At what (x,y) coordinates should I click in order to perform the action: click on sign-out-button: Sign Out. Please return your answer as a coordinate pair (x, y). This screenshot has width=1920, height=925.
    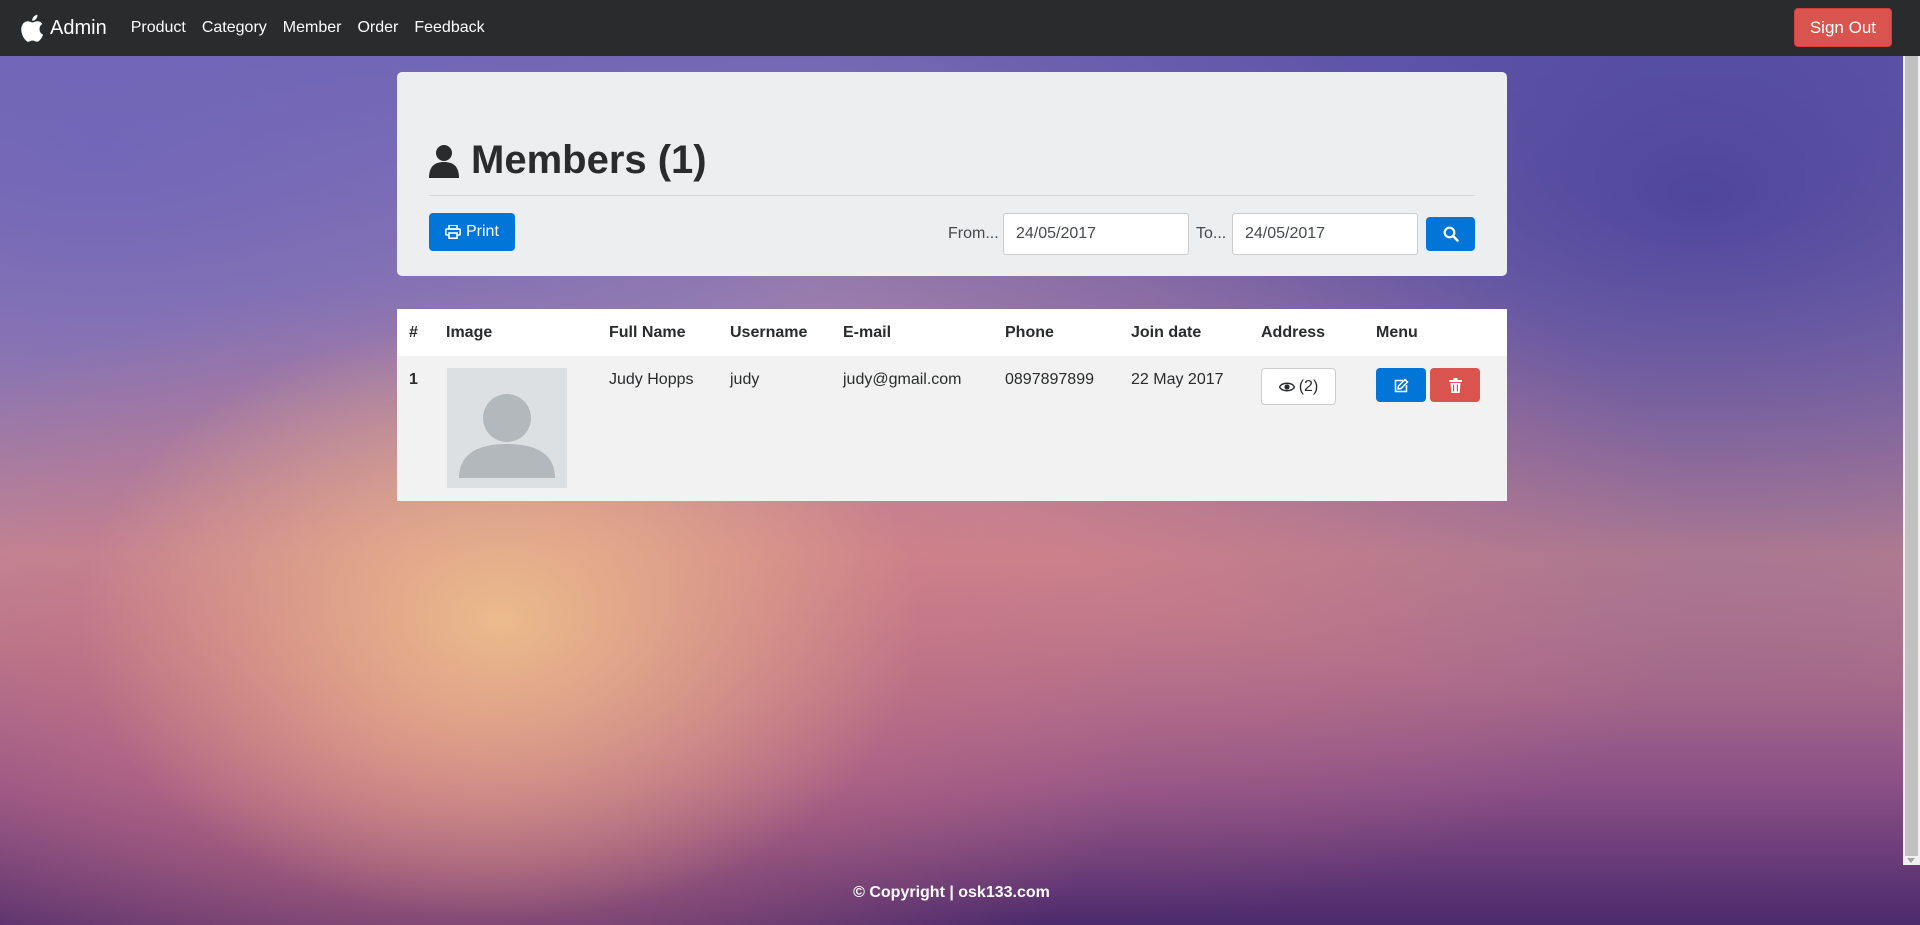
    Looking at the image, I should click on (1842, 27).